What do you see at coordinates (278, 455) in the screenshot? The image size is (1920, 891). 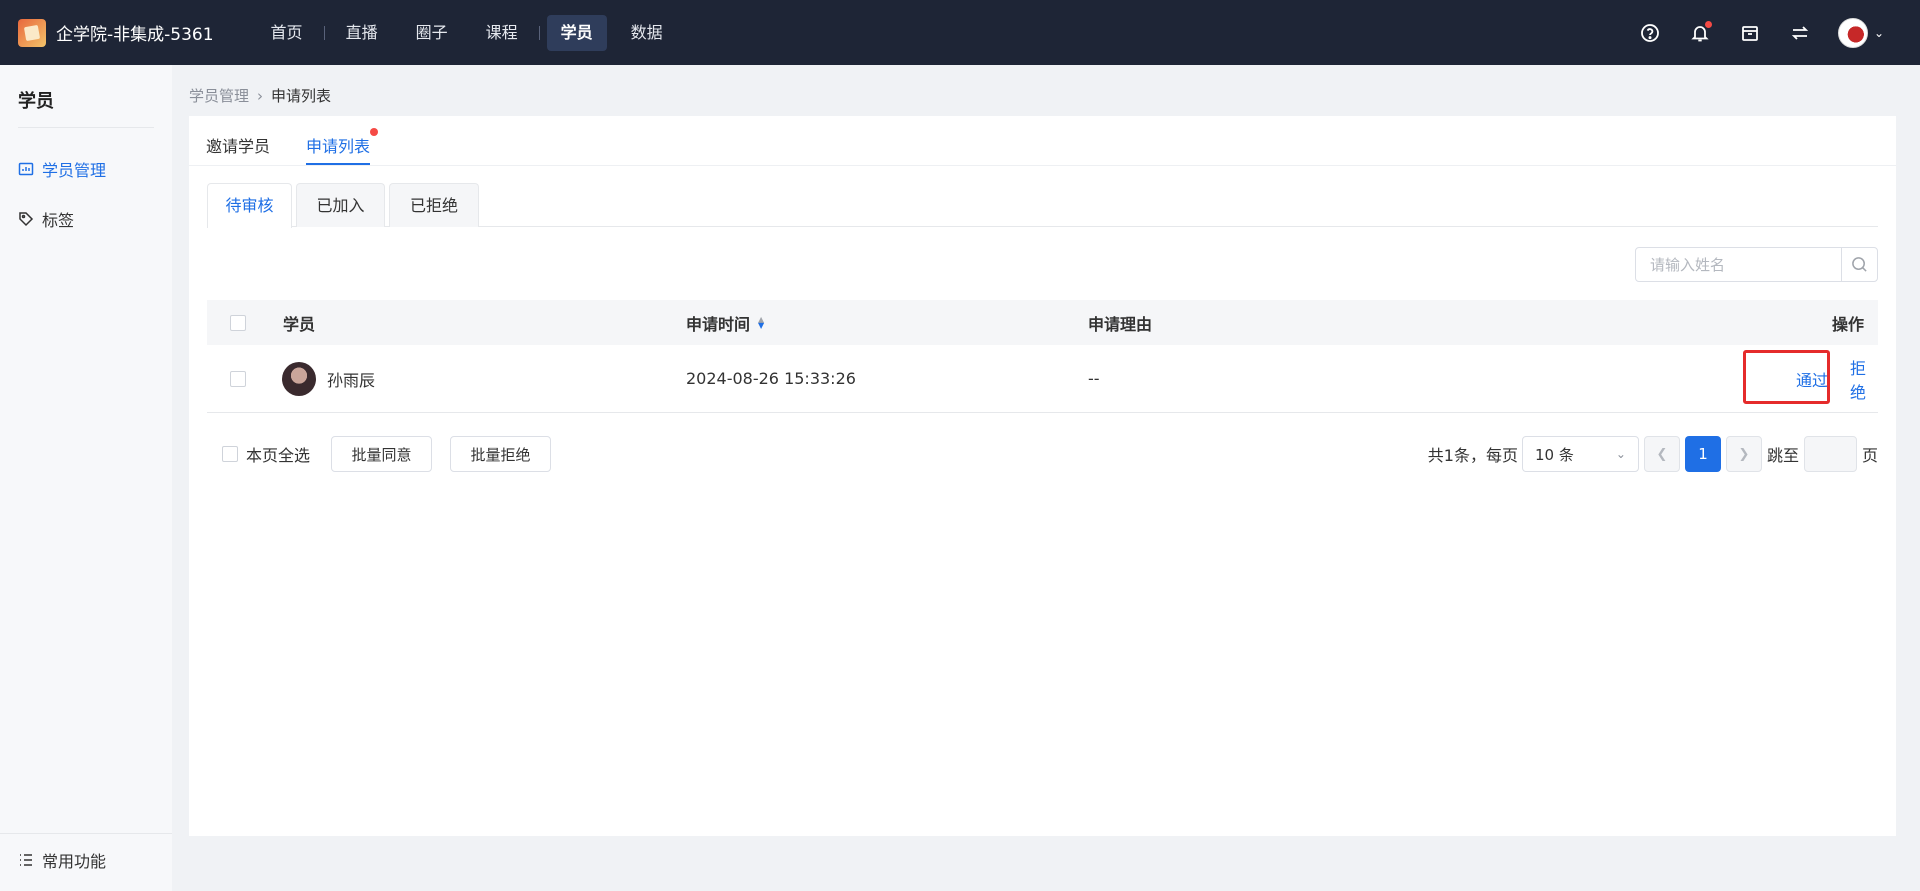 I see `select-all-page-label: 本页全选` at bounding box center [278, 455].